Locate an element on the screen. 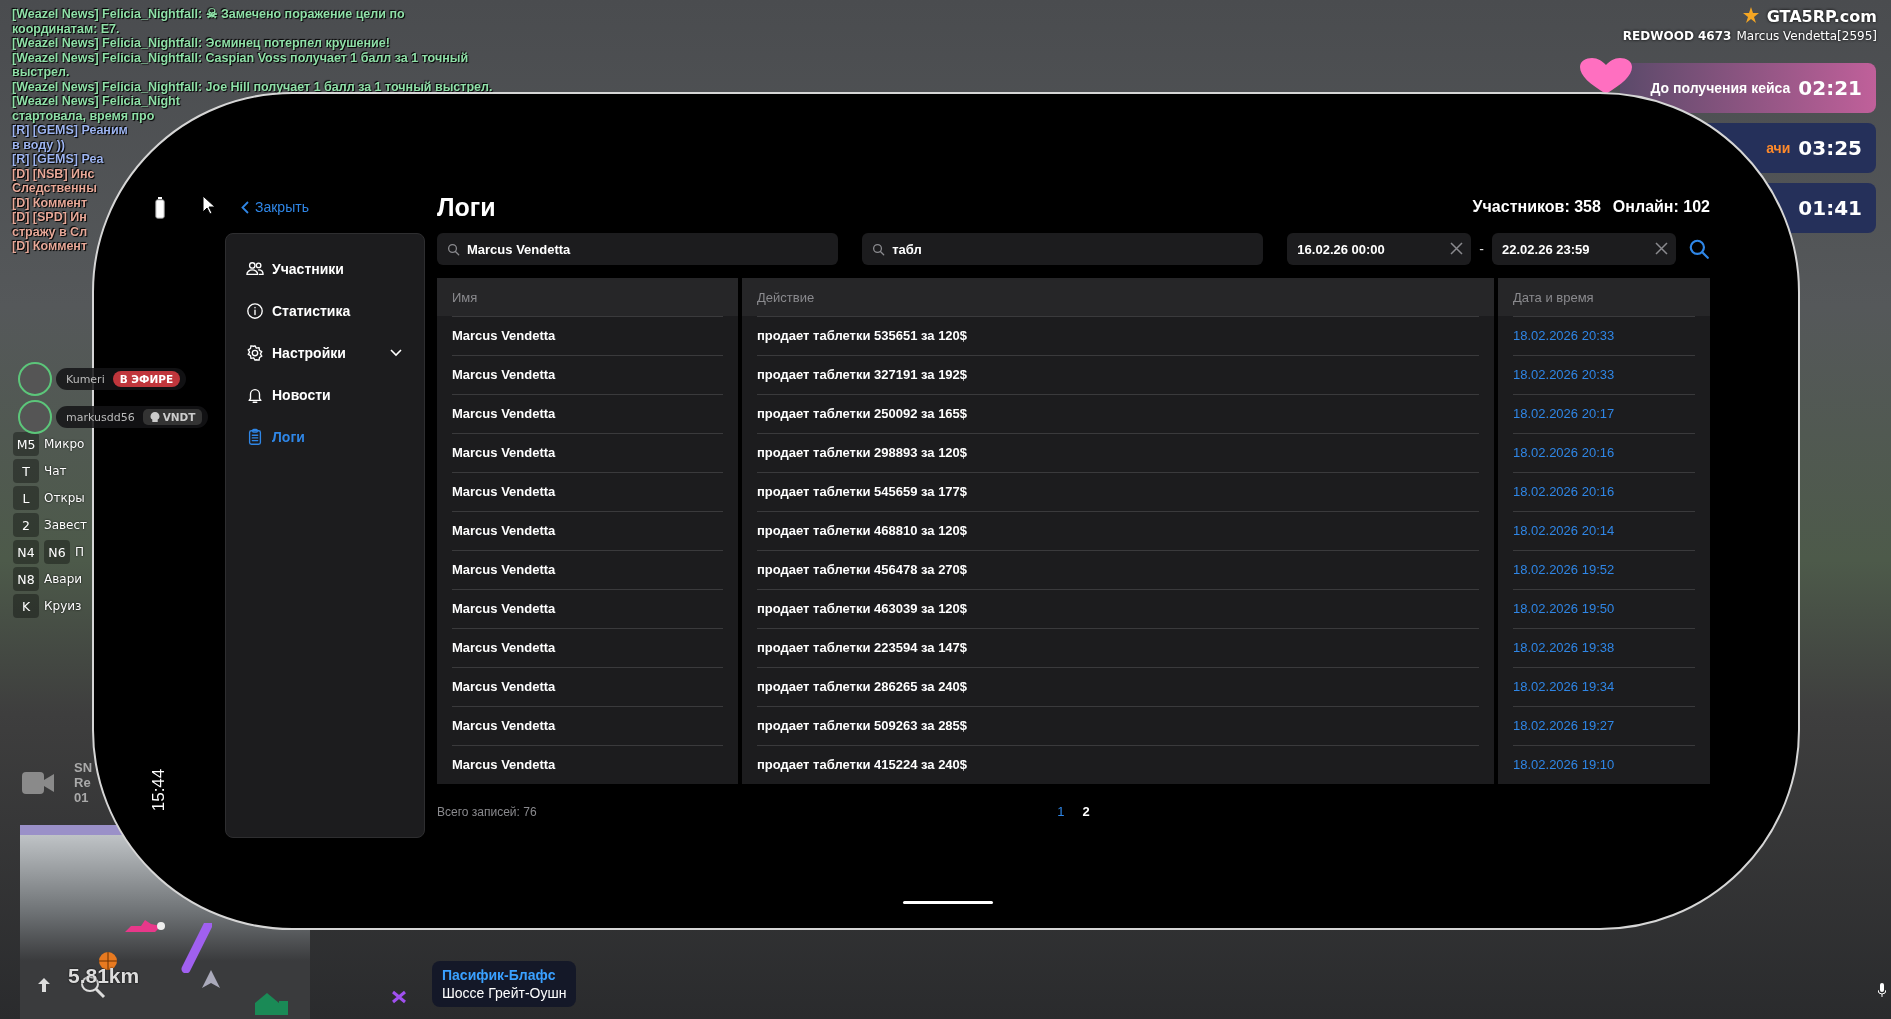 The width and height of the screenshot is (1891, 1019). search-field: Marcus Vendetta is located at coordinates (638, 249).